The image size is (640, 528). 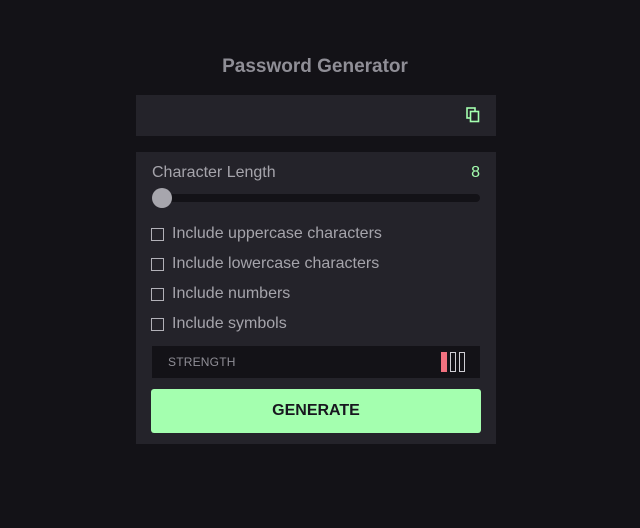 I want to click on length-slider-thumb, so click(x=162, y=198).